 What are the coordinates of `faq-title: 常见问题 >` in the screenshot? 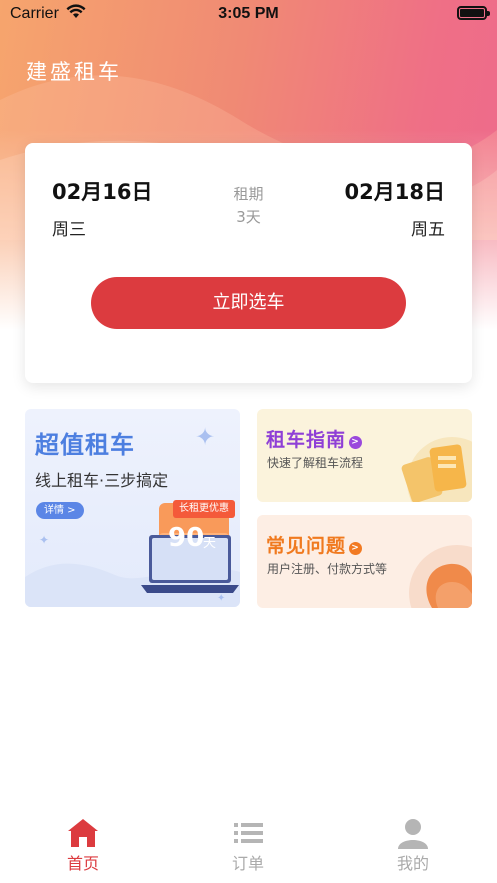 It's located at (314, 544).